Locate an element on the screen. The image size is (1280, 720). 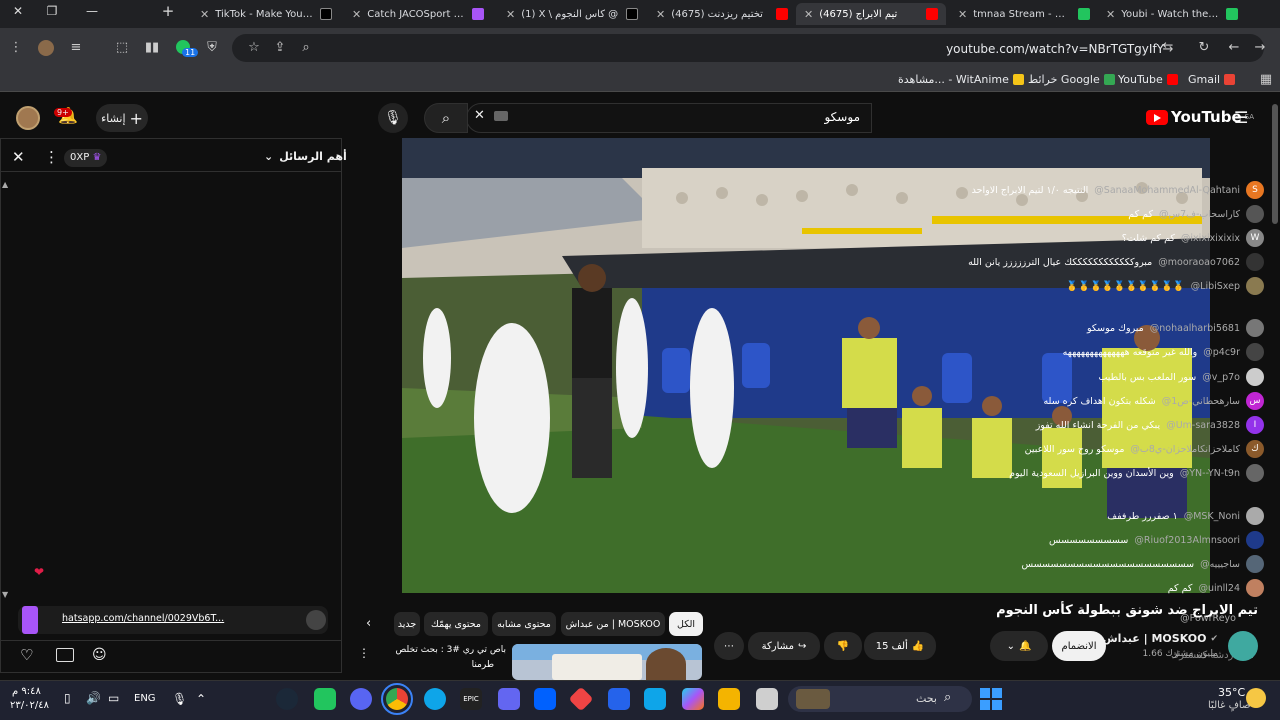
menu-dots-icon: ⋮ is located at coordinates (16, 48).